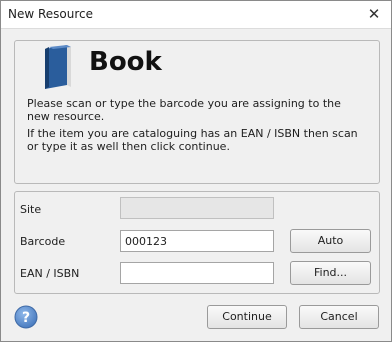 The height and width of the screenshot is (342, 392). I want to click on barcode-input, so click(197, 241).